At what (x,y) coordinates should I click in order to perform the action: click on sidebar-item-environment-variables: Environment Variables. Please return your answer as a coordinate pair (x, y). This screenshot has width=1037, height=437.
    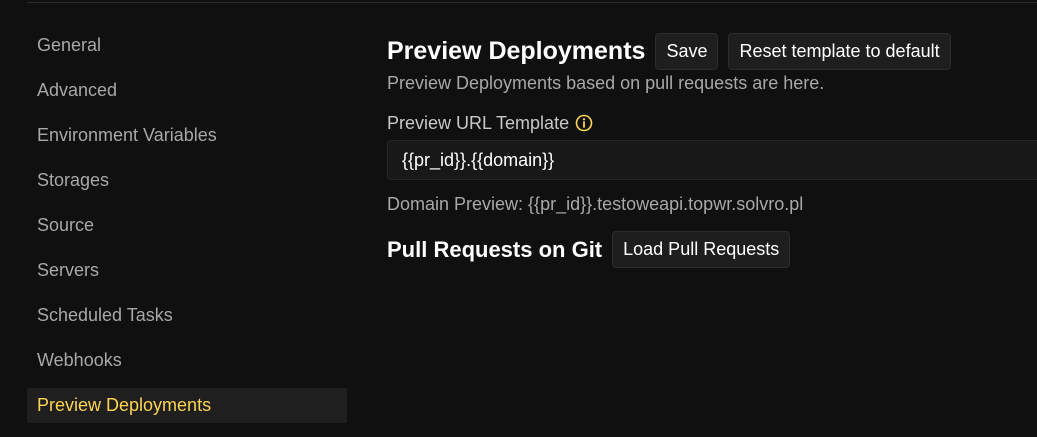
    Looking at the image, I should click on (187, 135).